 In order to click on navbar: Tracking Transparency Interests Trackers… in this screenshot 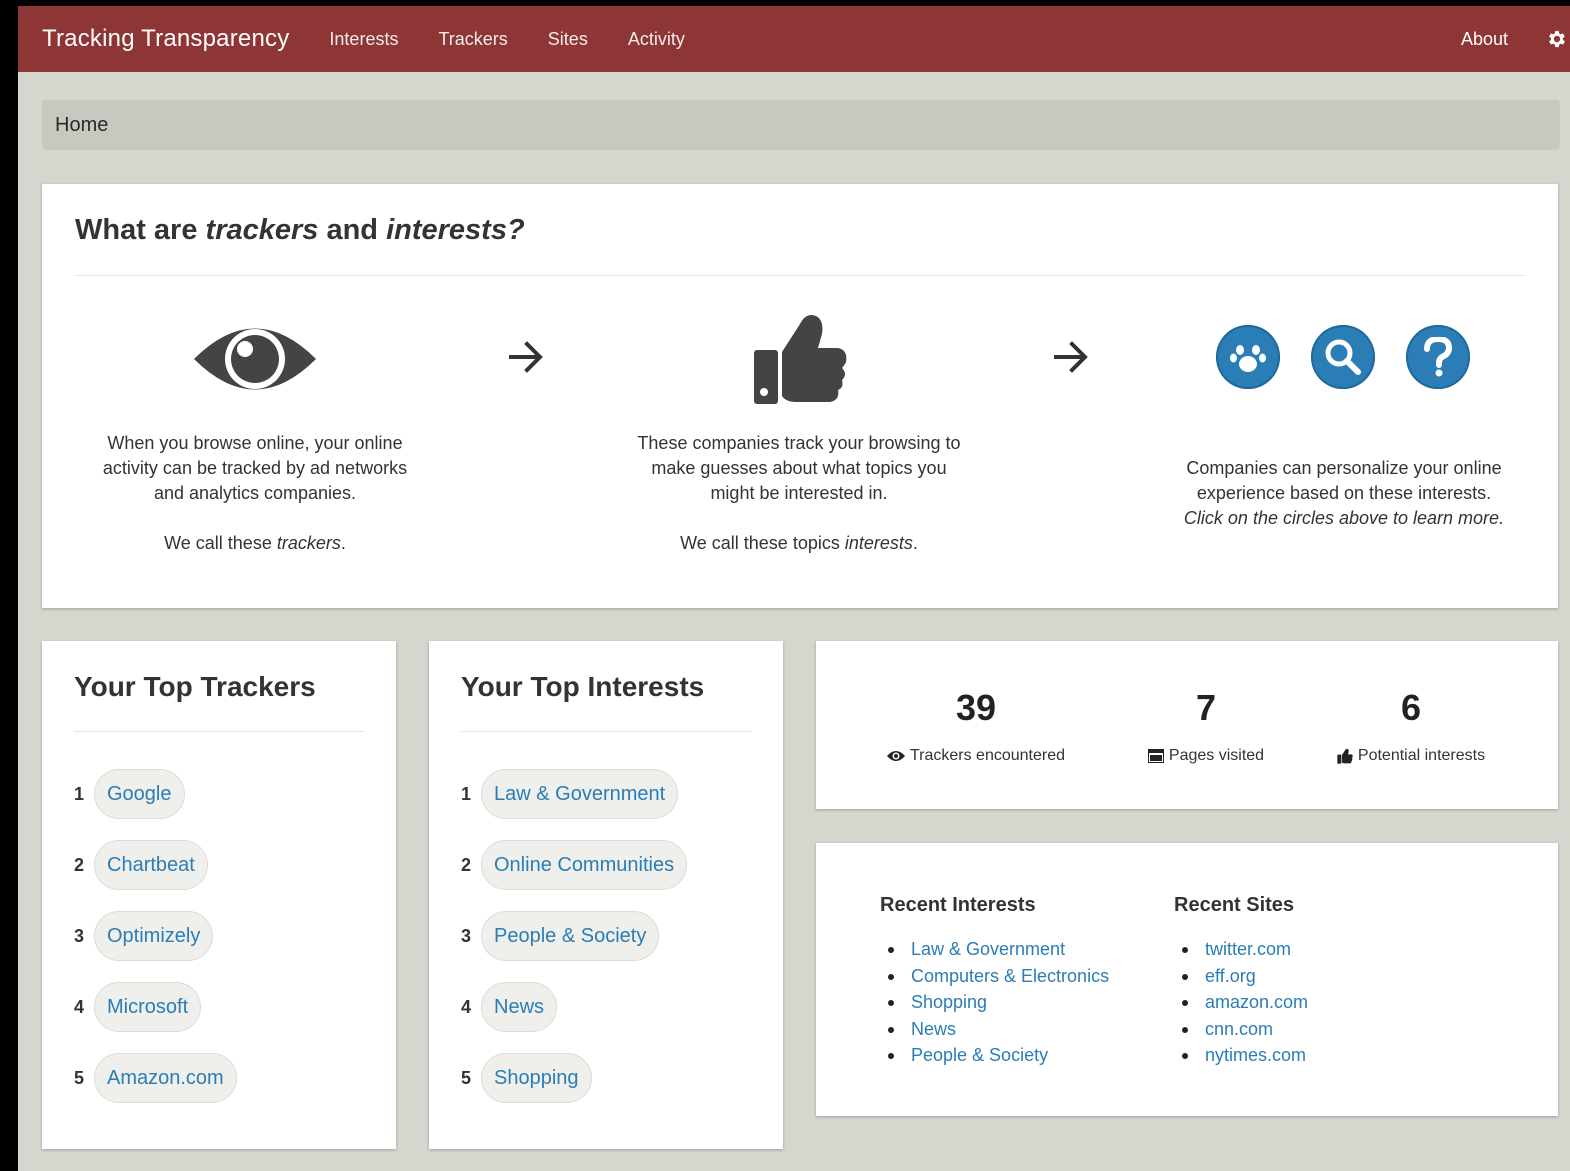, I will do `click(794, 39)`.